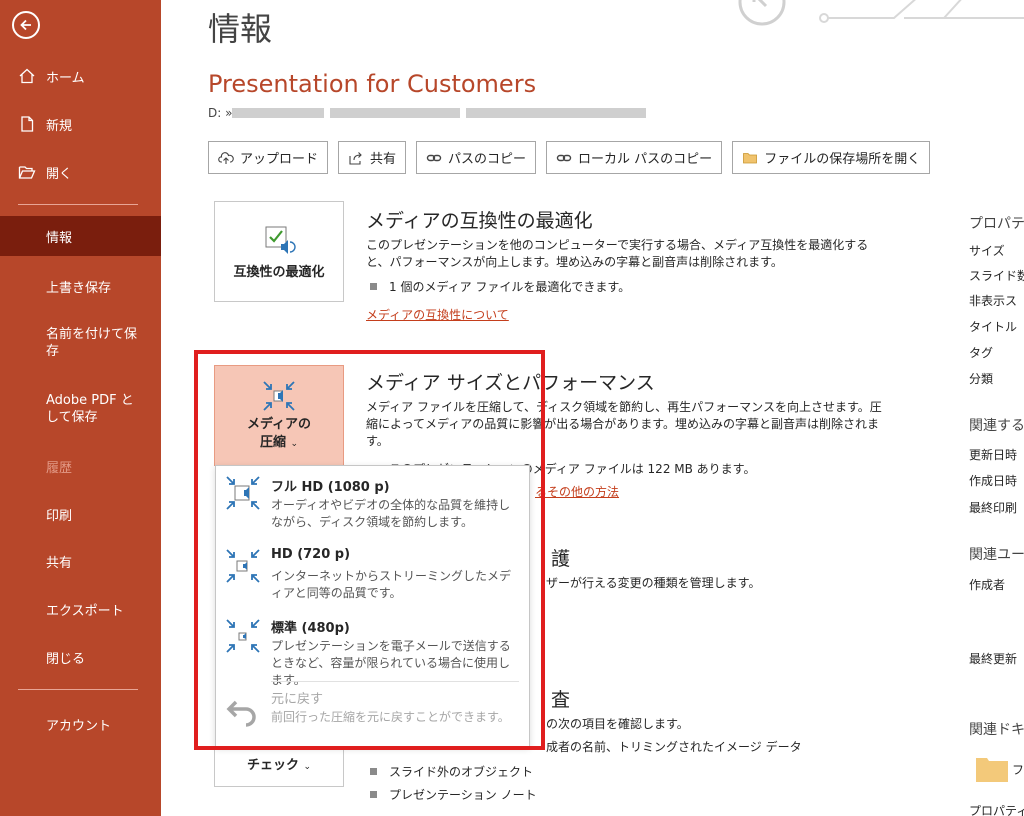 The image size is (1024, 816). Describe the element at coordinates (90, 409) in the screenshot. I see `sidebar-item-label: Adobe PDF として保存` at that location.